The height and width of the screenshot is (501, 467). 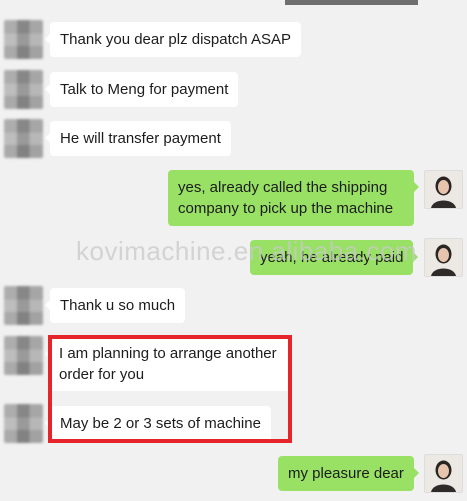 I want to click on message-bubble-incoming: Thank you dear plz dispatch ASAP, so click(x=173, y=39).